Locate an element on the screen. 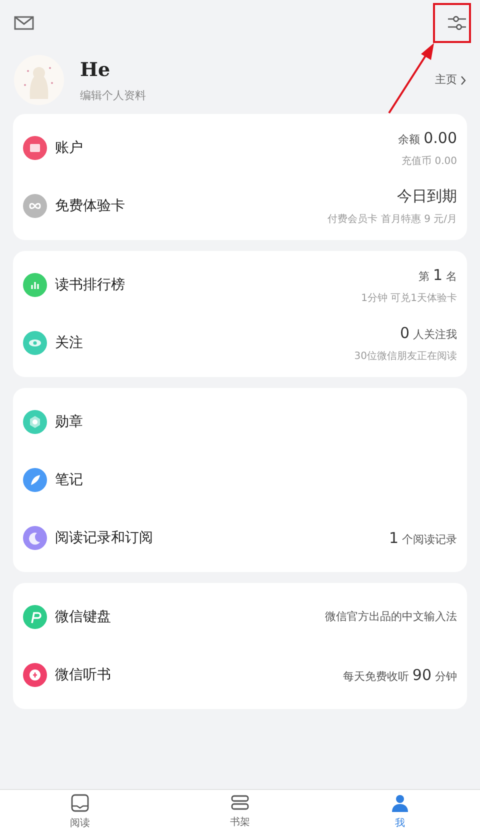 The height and width of the screenshot is (835, 480). tablet-icon is located at coordinates (80, 803).